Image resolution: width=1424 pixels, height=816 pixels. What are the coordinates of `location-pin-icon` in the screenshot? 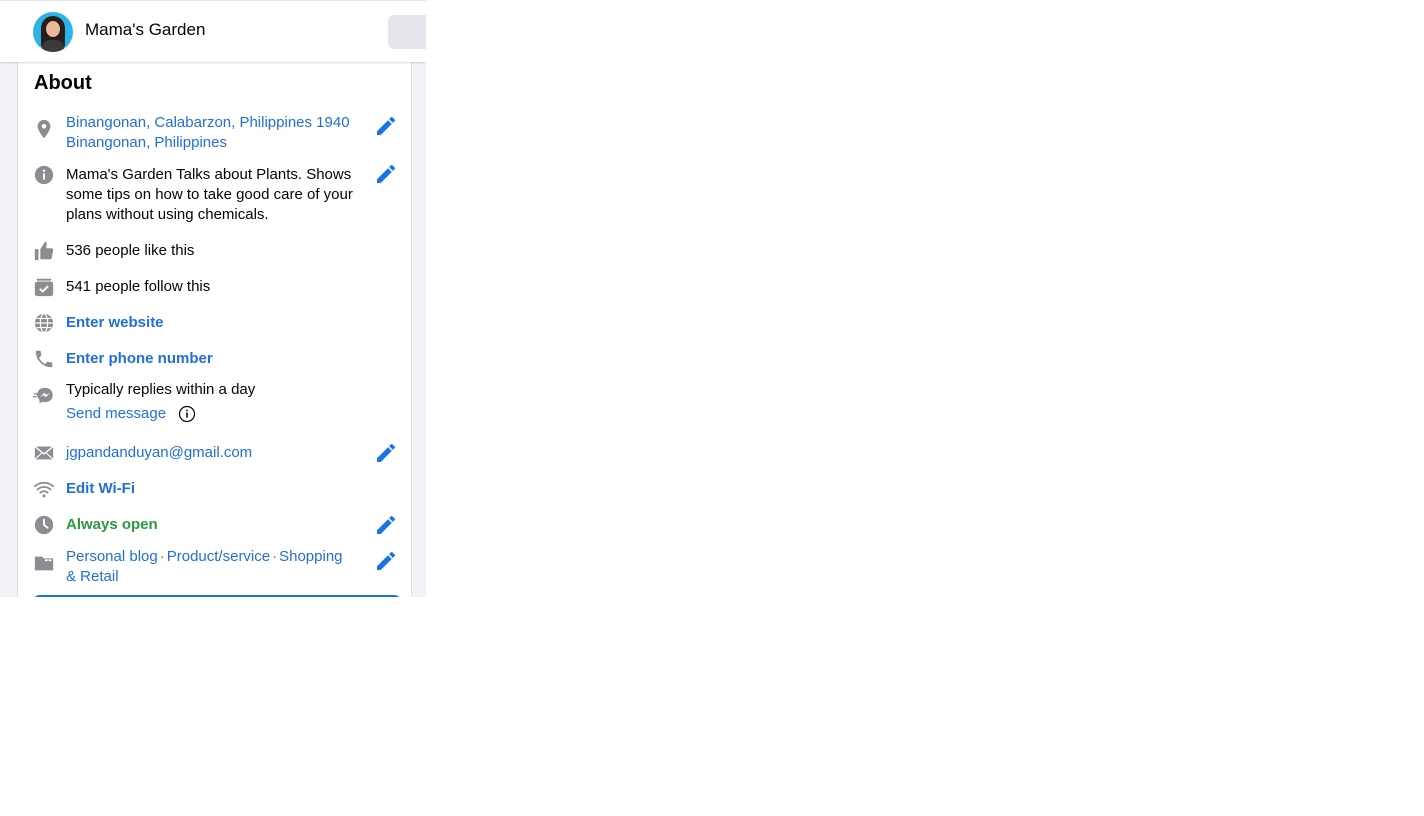 It's located at (44, 129).